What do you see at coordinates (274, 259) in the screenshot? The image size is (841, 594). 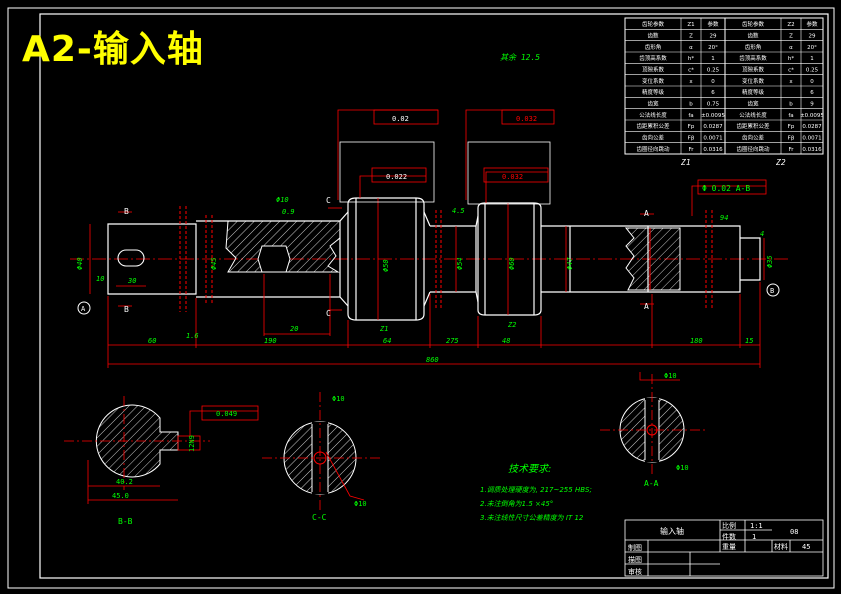 I see `center-hole-left` at bounding box center [274, 259].